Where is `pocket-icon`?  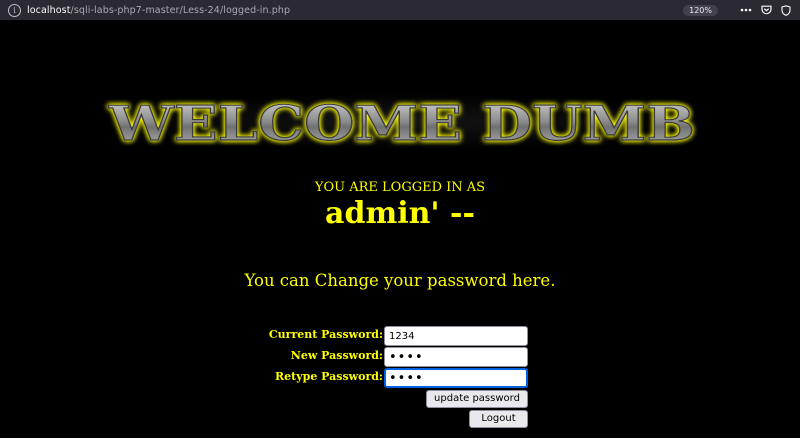 pocket-icon is located at coordinates (766, 10).